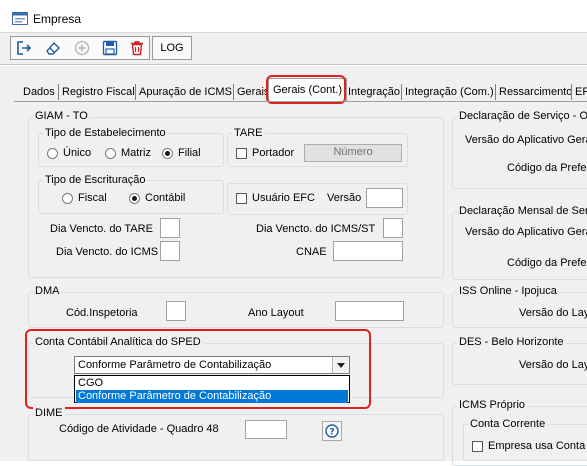  I want to click on dia-tare-label: Dia Vencto. do TARE, so click(101, 229).